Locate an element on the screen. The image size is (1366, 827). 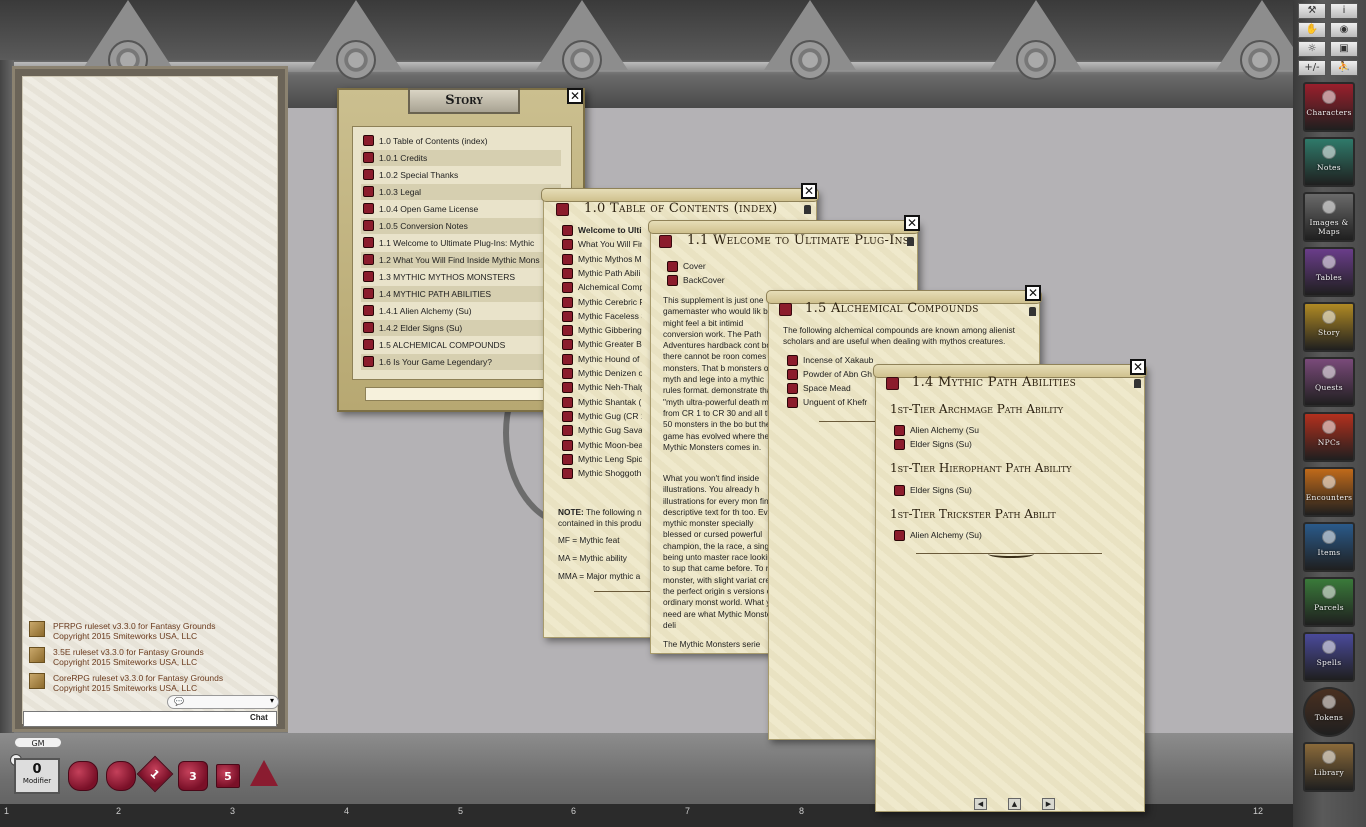
chat-input is located at coordinates (150, 719).